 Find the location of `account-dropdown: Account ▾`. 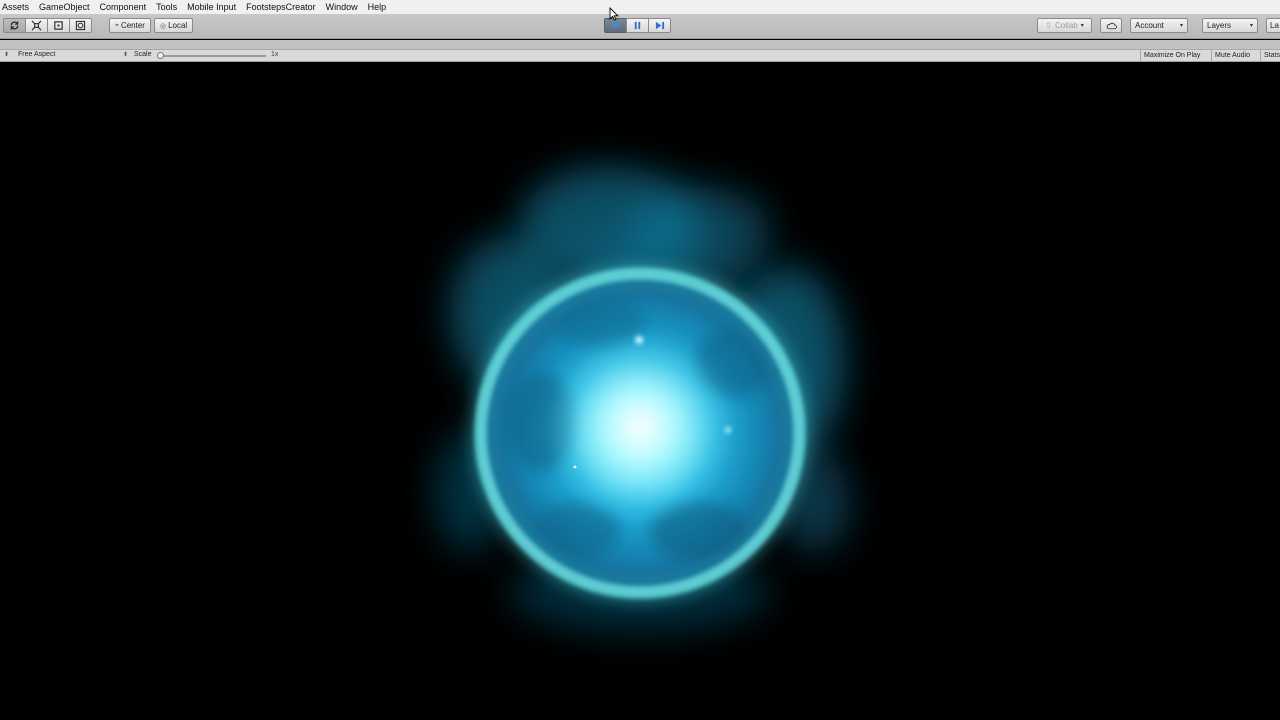

account-dropdown: Account ▾ is located at coordinates (1159, 25).